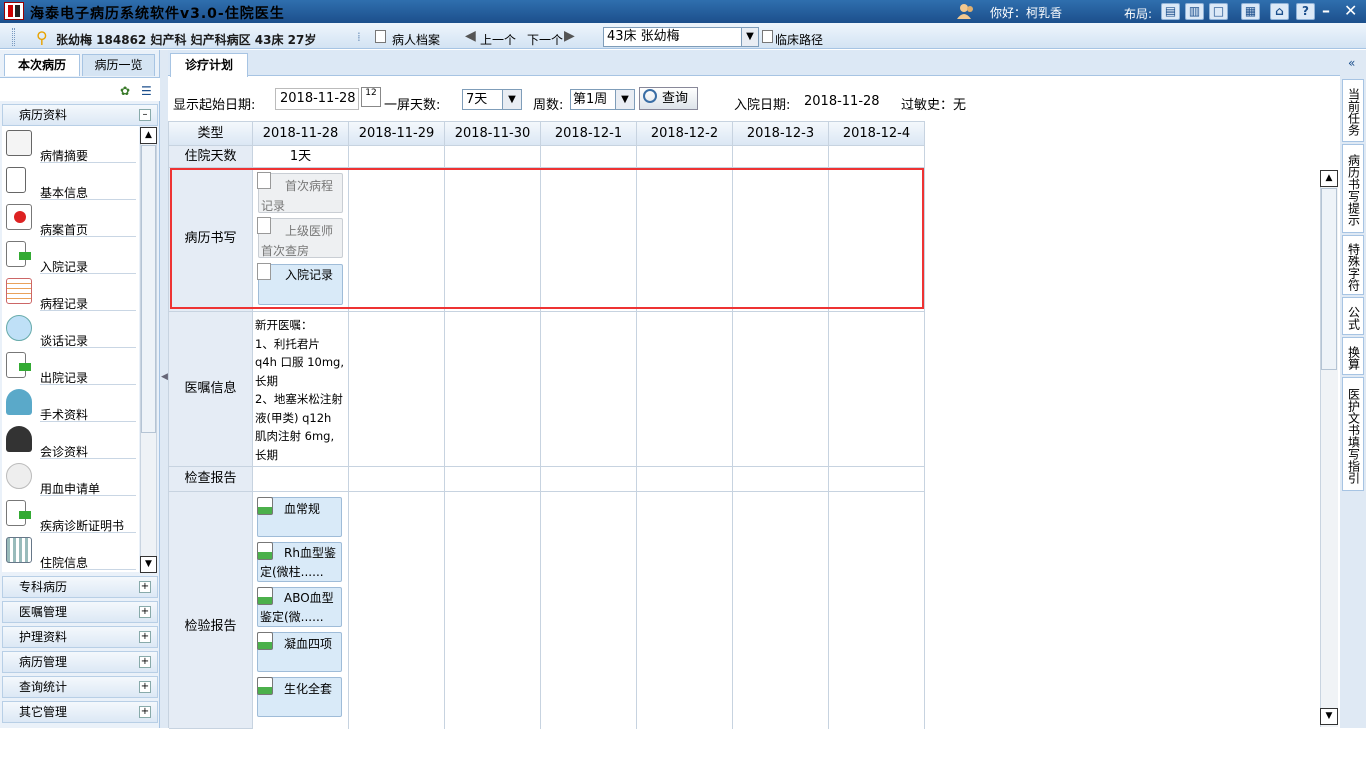  Describe the element at coordinates (1353, 188) in the screenshot. I see `tab-writing-tips: 病历书写提示` at that location.